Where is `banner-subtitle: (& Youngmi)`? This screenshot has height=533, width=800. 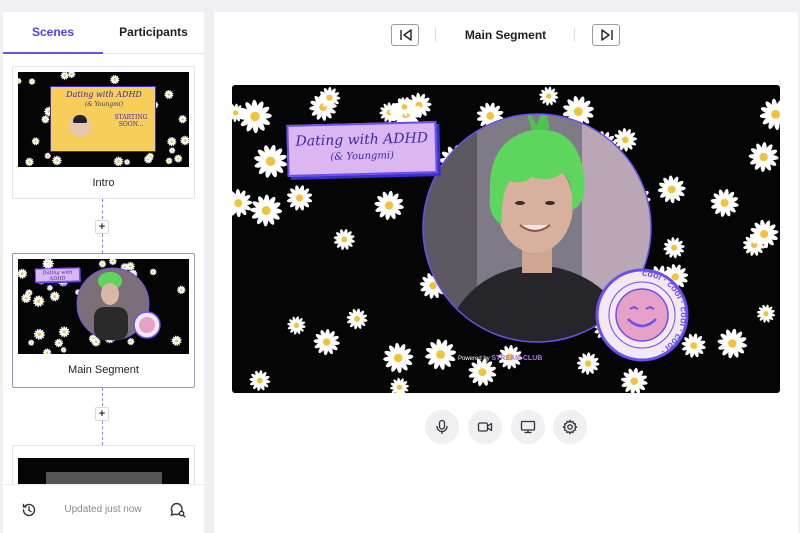 banner-subtitle: (& Youngmi) is located at coordinates (362, 156).